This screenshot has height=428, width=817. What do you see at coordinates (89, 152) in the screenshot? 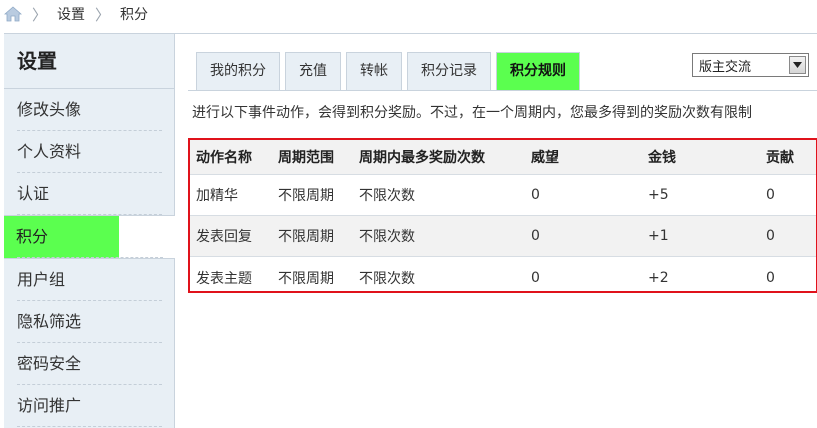
I see `sidebar-item-profile: 个人资料` at bounding box center [89, 152].